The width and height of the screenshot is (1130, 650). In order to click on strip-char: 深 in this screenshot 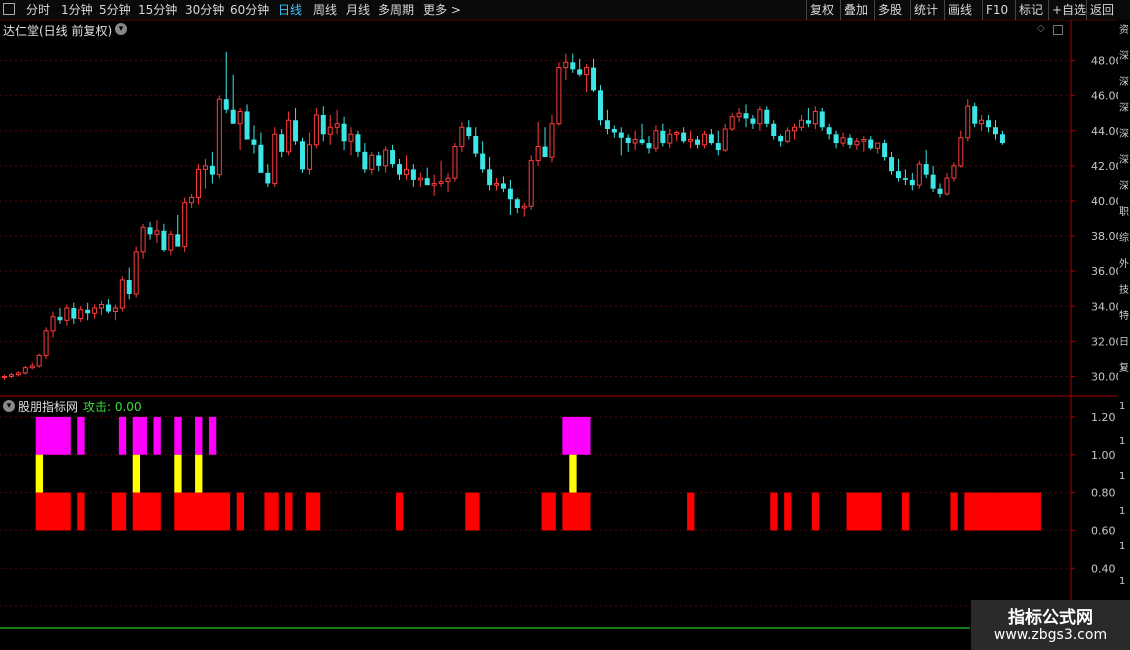, I will do `click(1124, 186)`.